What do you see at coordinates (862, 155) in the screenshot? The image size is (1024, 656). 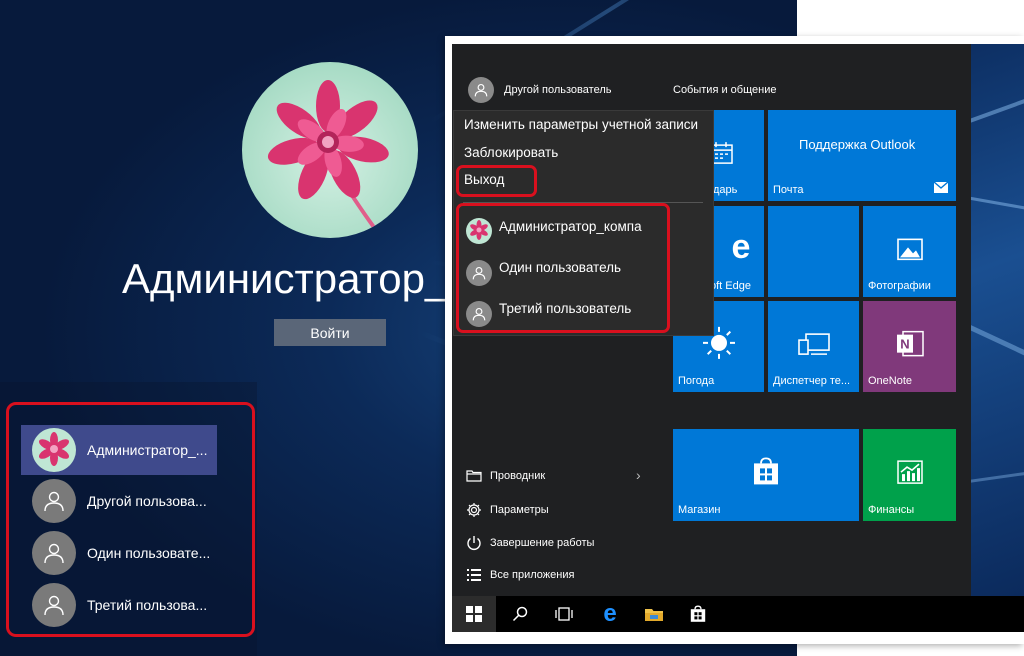 I see `tile-mail: Поддержка Outlook Почта` at bounding box center [862, 155].